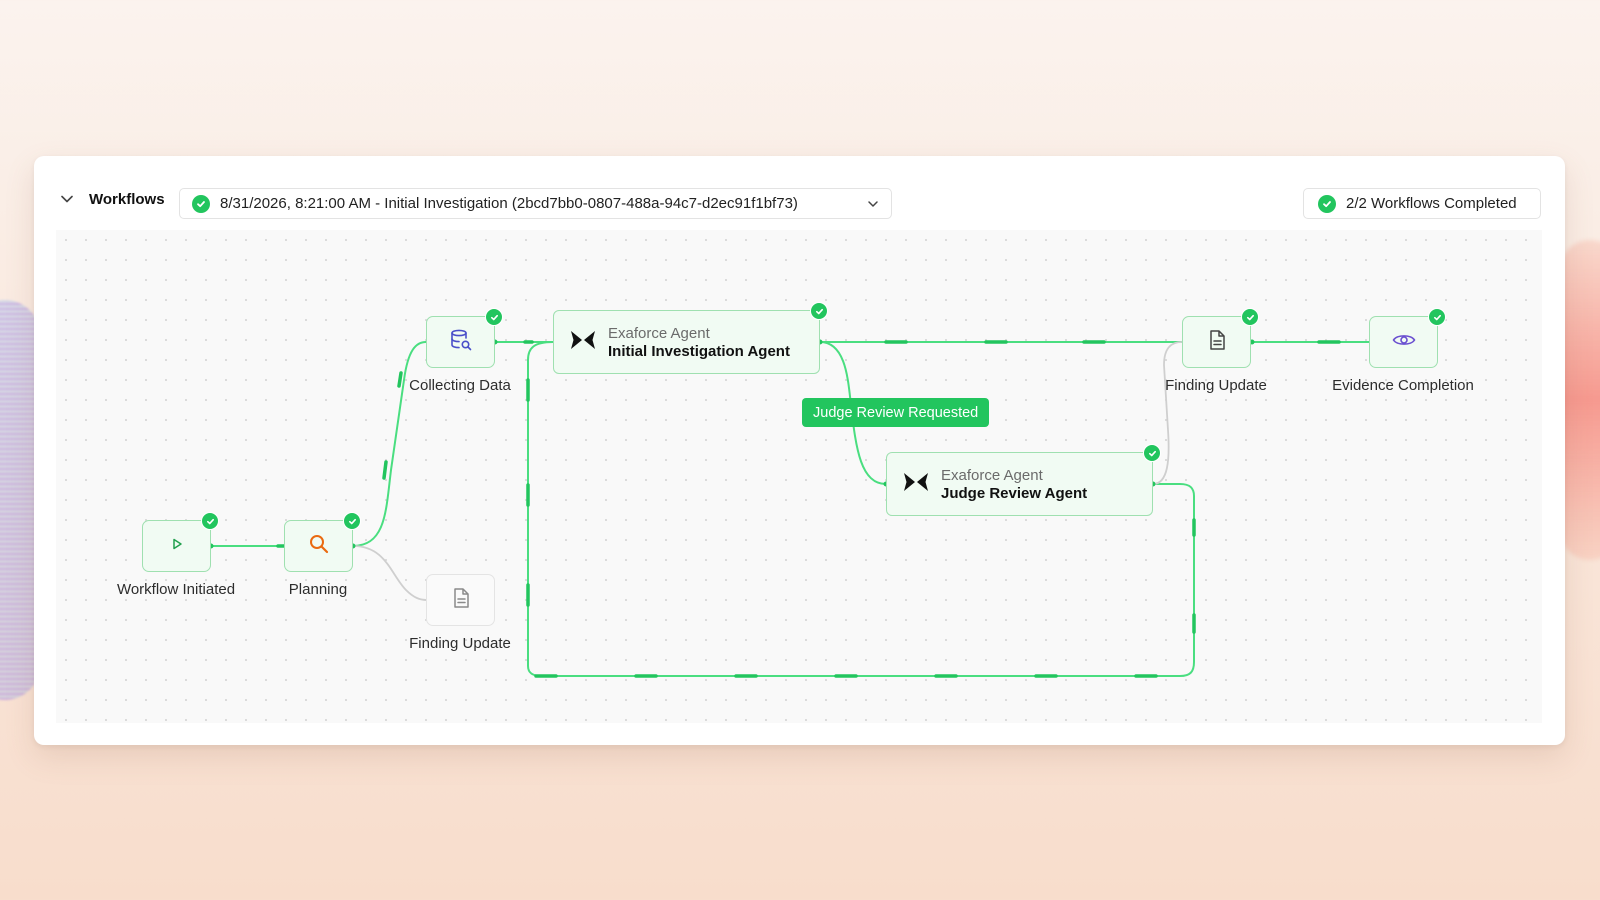 The width and height of the screenshot is (1600, 900). What do you see at coordinates (177, 546) in the screenshot?
I see `play-icon` at bounding box center [177, 546].